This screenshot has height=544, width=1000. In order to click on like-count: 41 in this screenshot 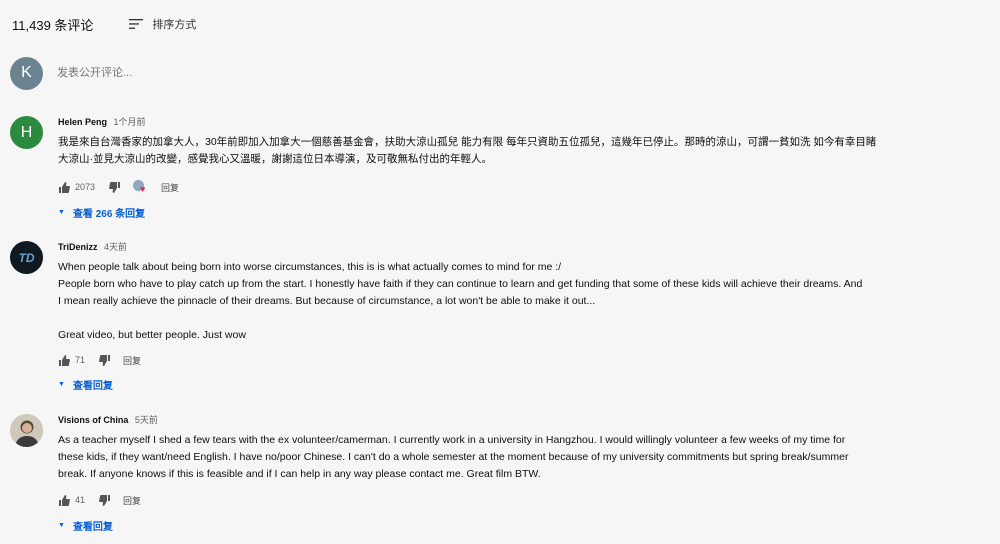, I will do `click(80, 500)`.